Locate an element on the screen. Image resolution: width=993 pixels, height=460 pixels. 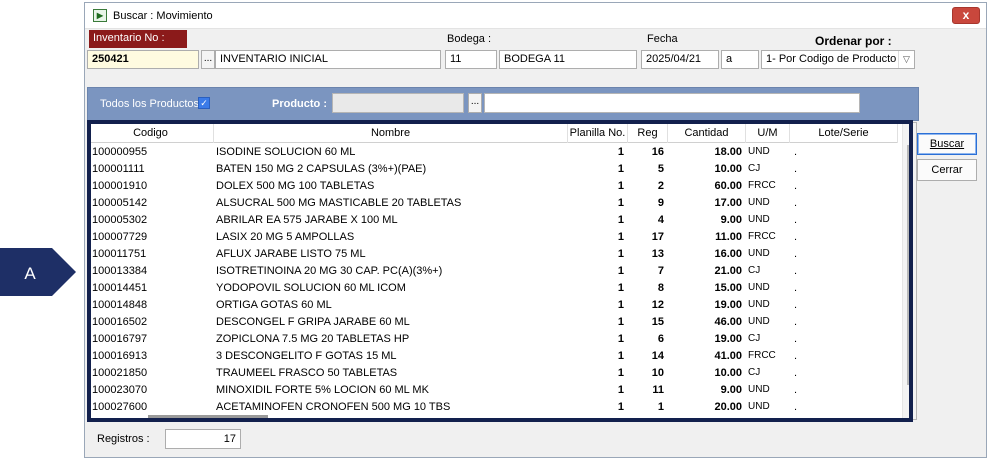
close-button: x is located at coordinates (966, 15).